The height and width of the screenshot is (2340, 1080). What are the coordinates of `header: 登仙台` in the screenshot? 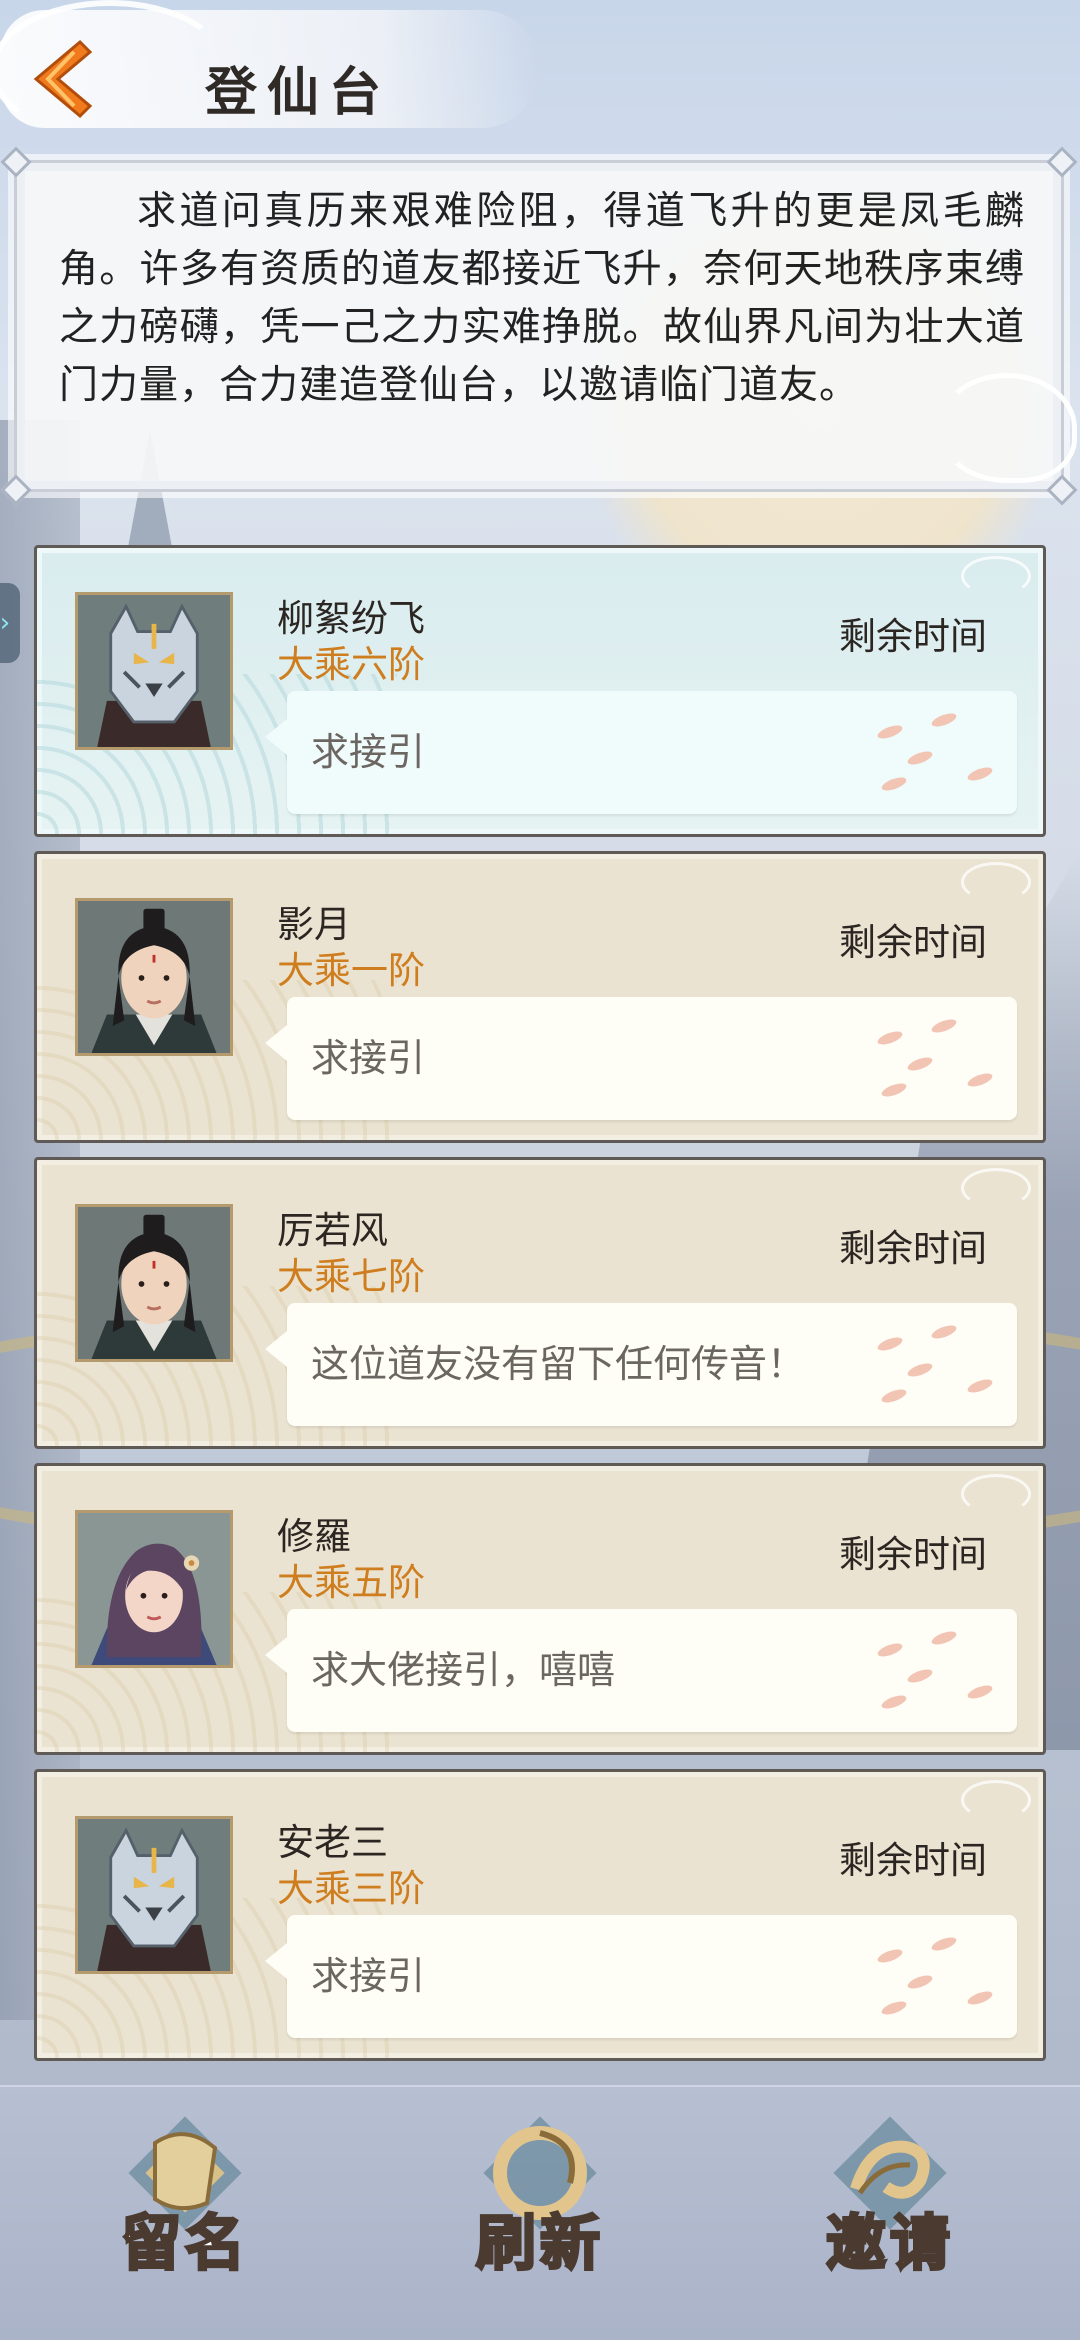 It's located at (280, 65).